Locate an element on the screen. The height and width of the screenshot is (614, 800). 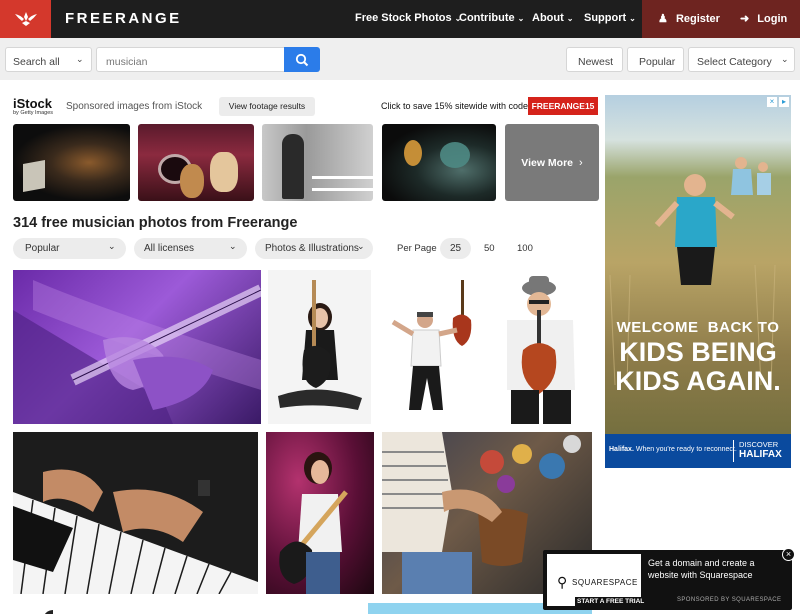
istock-logo-text: iStock is located at coordinates (33, 103).